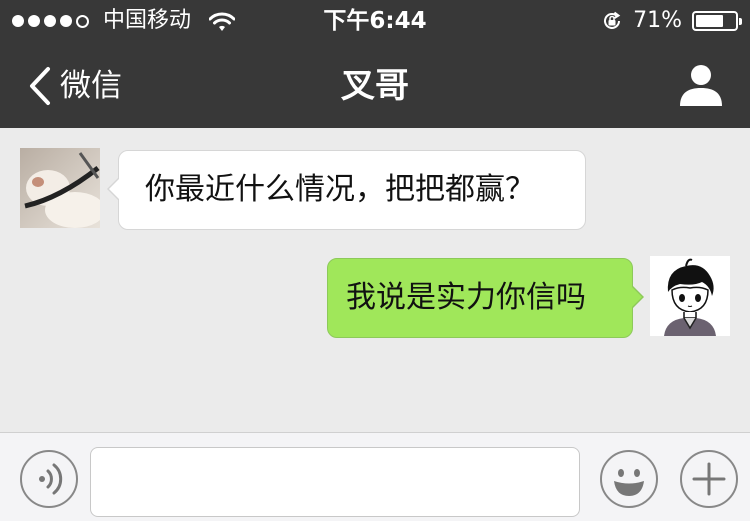 The height and width of the screenshot is (521, 750). What do you see at coordinates (701, 85) in the screenshot?
I see `person-icon` at bounding box center [701, 85].